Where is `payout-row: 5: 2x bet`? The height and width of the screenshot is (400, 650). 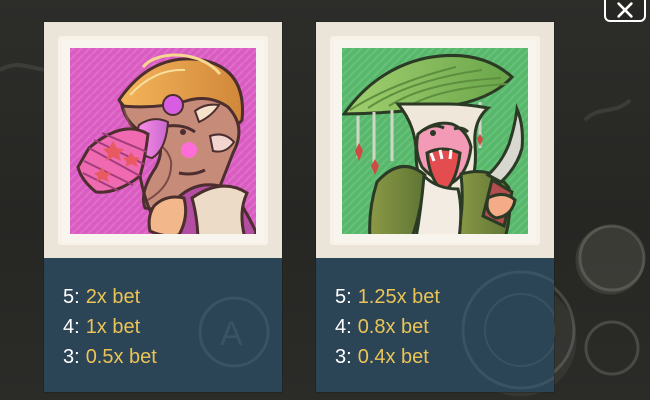 payout-row: 5: 2x bet is located at coordinates (110, 297).